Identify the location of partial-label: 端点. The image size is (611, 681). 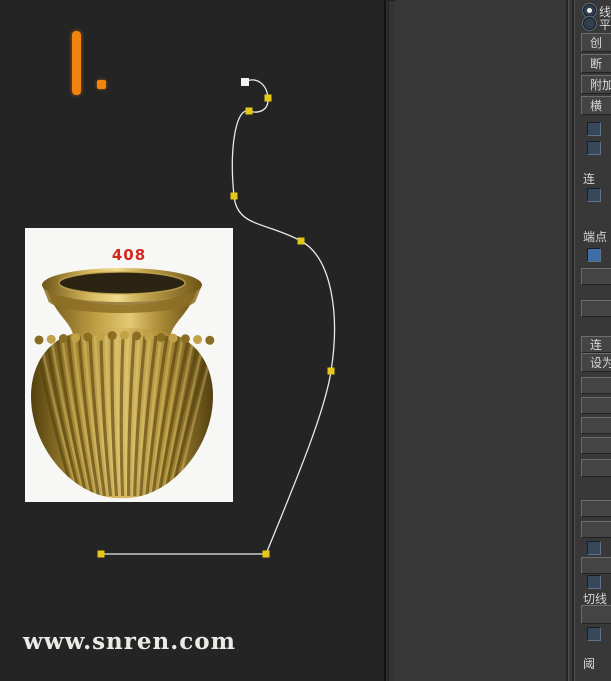
(595, 237).